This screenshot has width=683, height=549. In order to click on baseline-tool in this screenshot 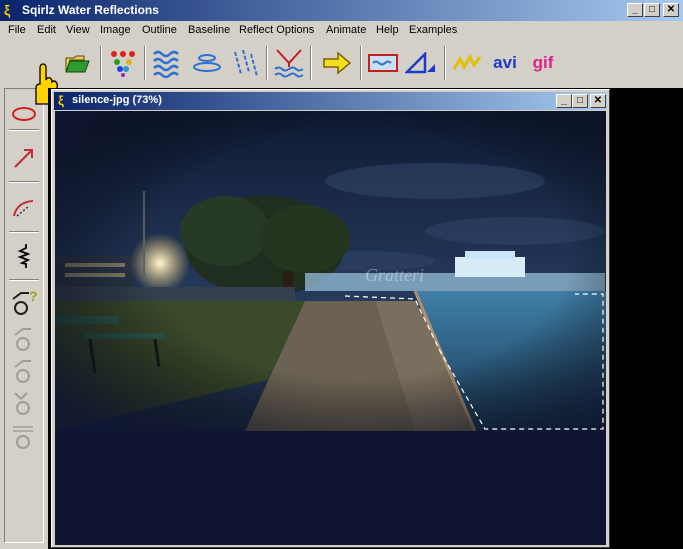, I will do `click(24, 256)`.